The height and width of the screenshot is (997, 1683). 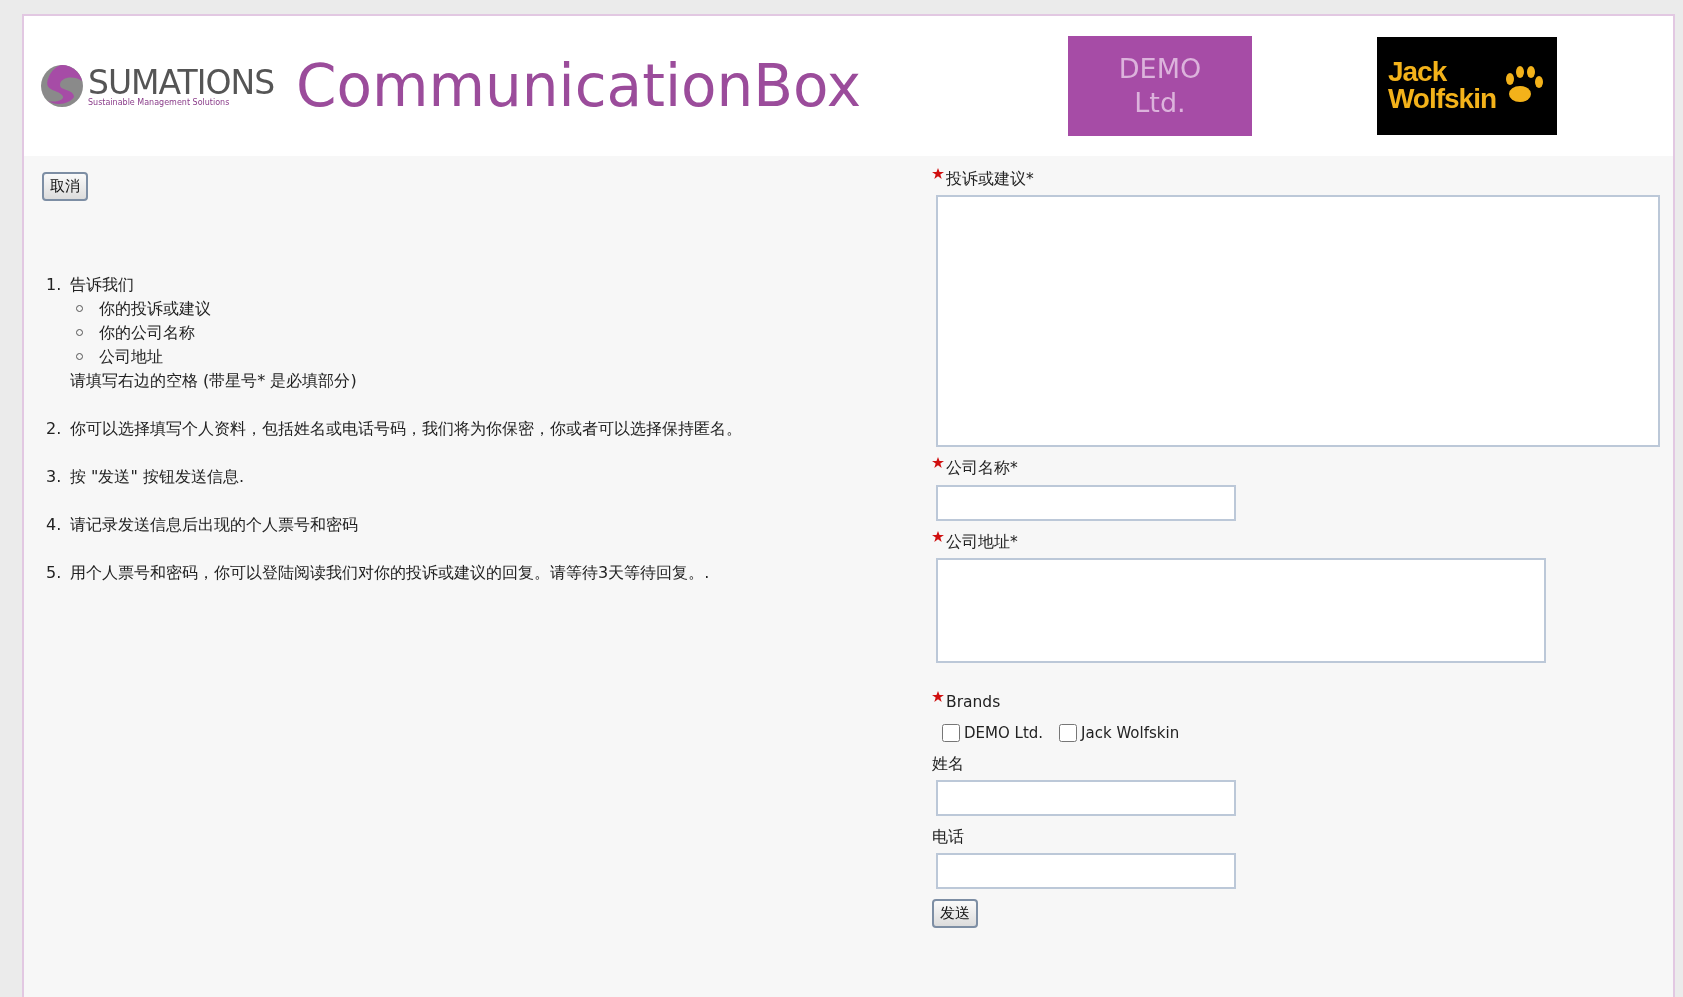 I want to click on instruction-text: 你可以选择填写个人资料，包括姓名或电话号码，我们将为你保密，你或者可以选择保持匿名。, so click(x=406, y=428).